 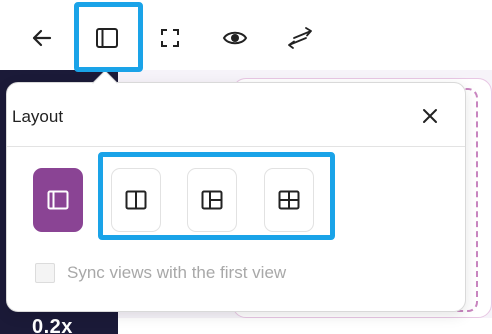 I want to click on preview-button, so click(x=235, y=38).